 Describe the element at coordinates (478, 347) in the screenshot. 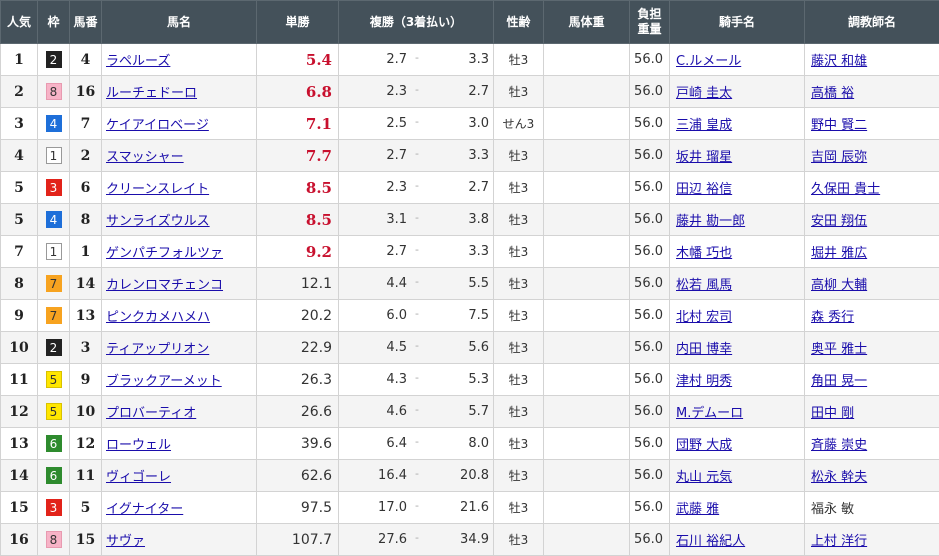

I see `place-odds-max: 5.6` at that location.